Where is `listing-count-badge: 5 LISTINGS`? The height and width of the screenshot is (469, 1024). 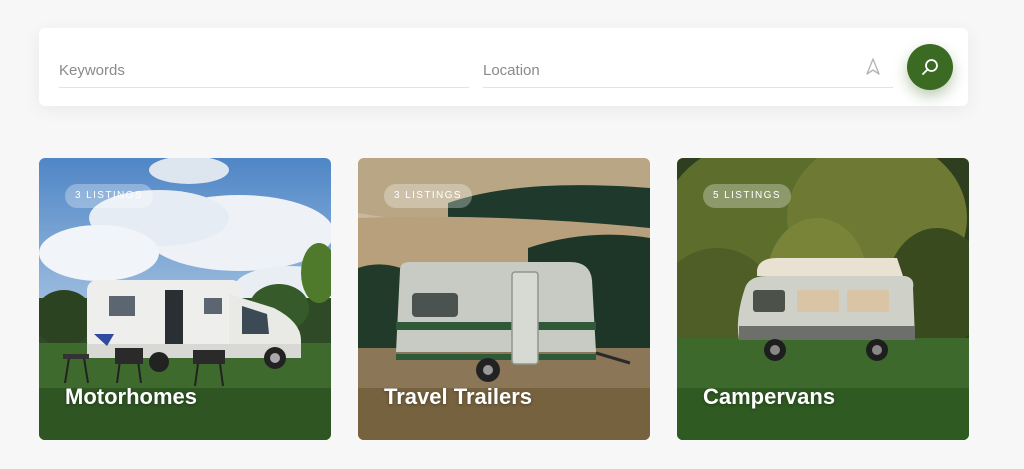 listing-count-badge: 5 LISTINGS is located at coordinates (747, 196).